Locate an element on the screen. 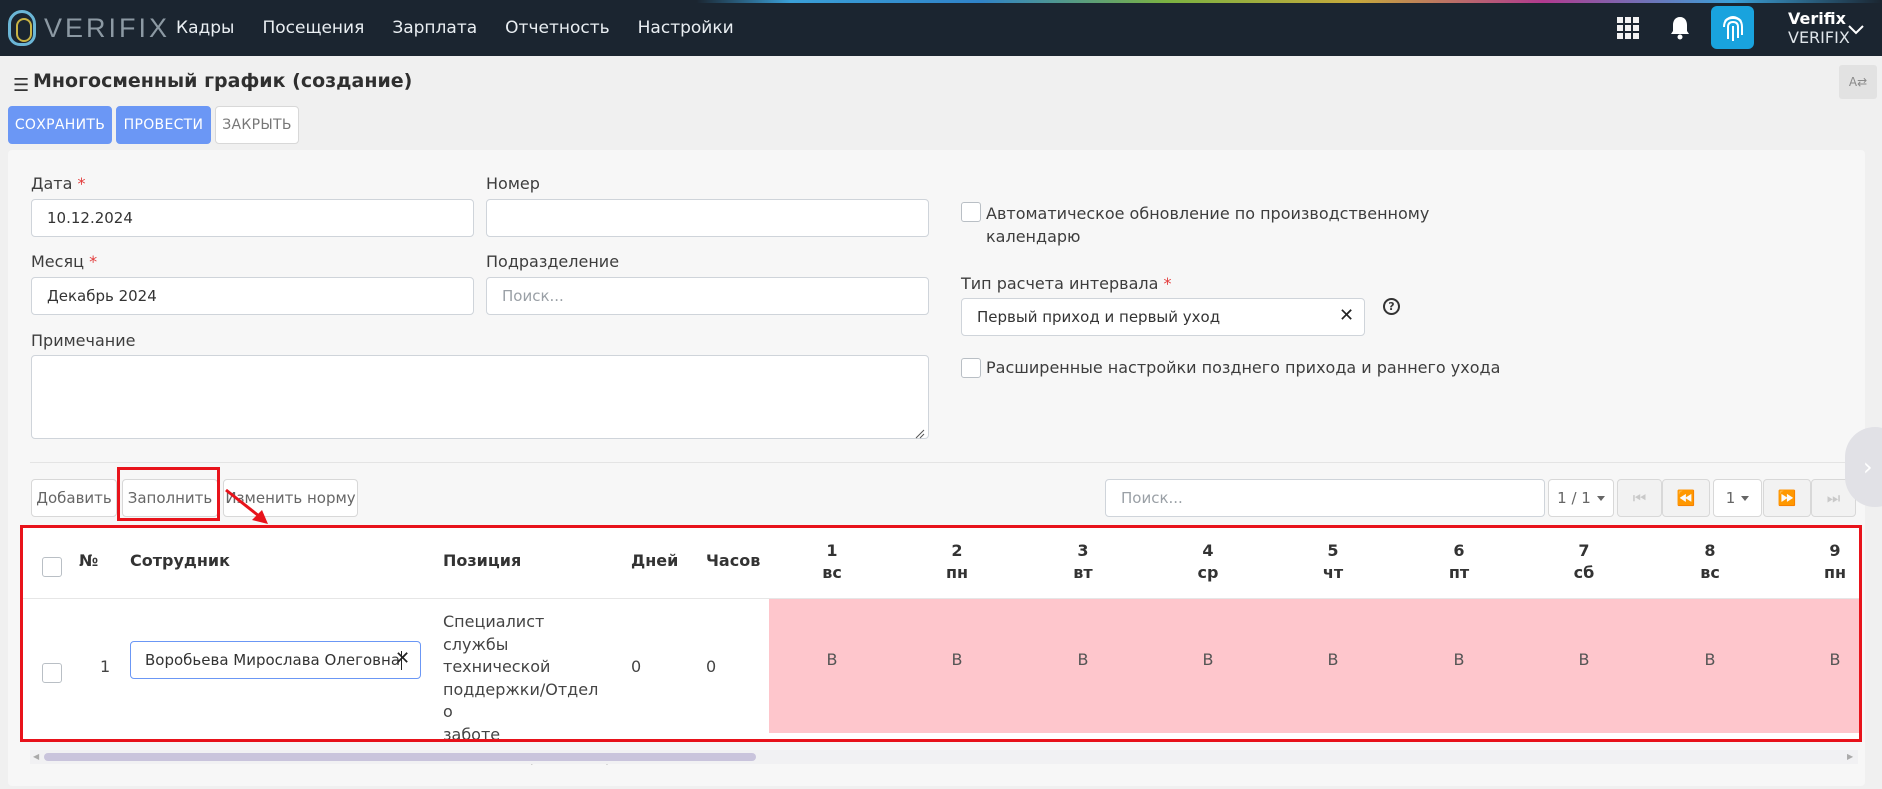 Image resolution: width=1882 pixels, height=789 pixels. user-menu: Verifix VERIFIX is located at coordinates (1819, 28).